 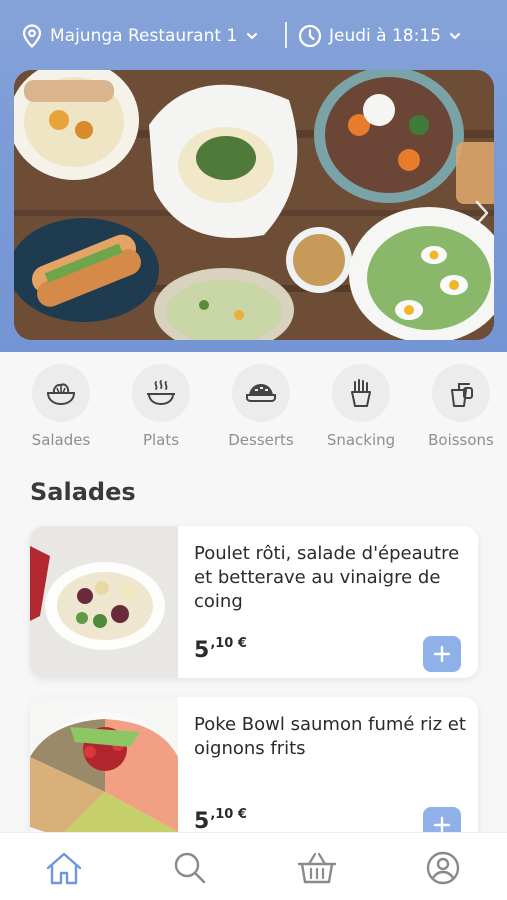 I want to click on category-label: Desserts, so click(x=261, y=440).